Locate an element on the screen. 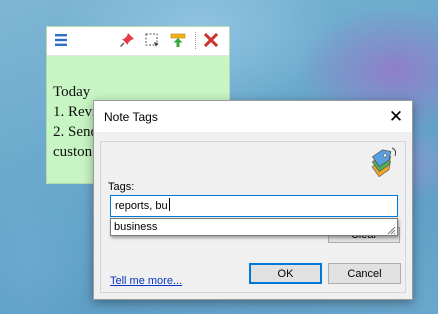 The height and width of the screenshot is (314, 438). pushpin-icon is located at coordinates (127, 40).